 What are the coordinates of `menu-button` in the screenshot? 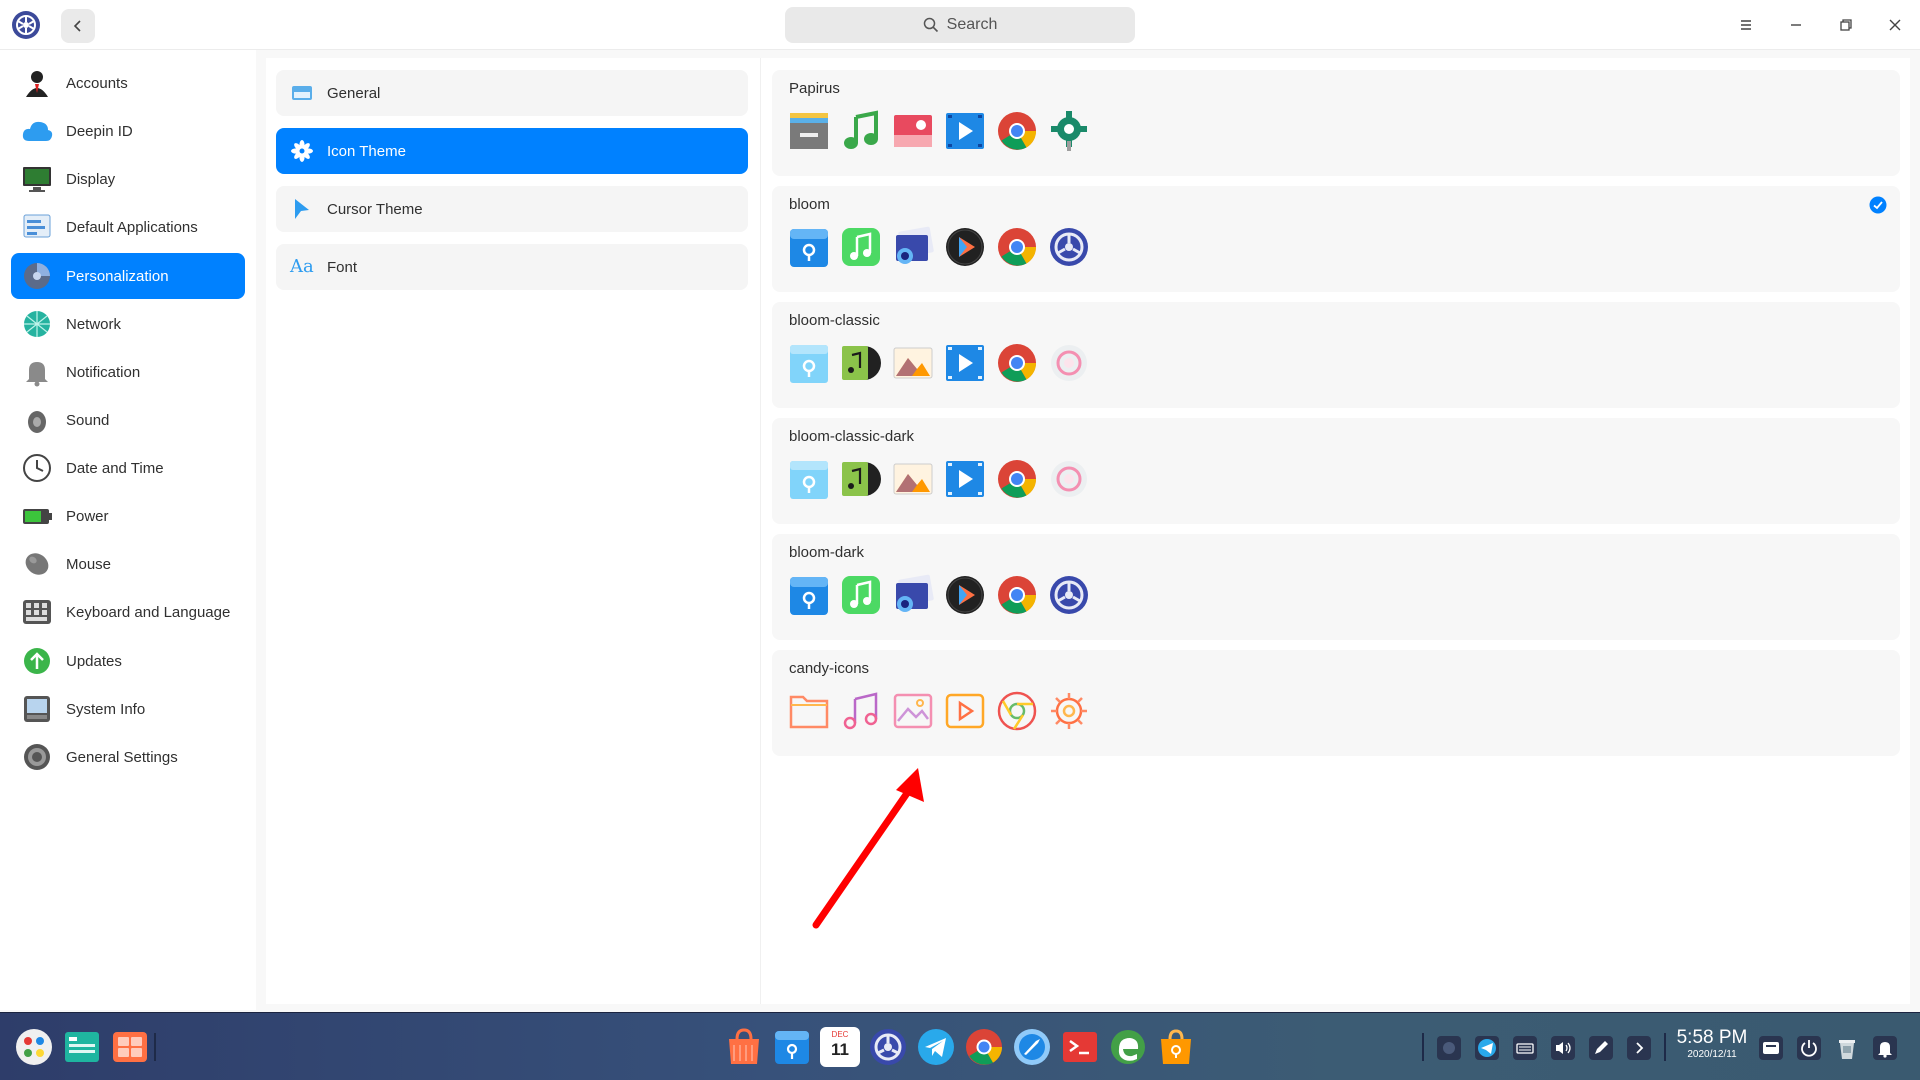 It's located at (1746, 25).